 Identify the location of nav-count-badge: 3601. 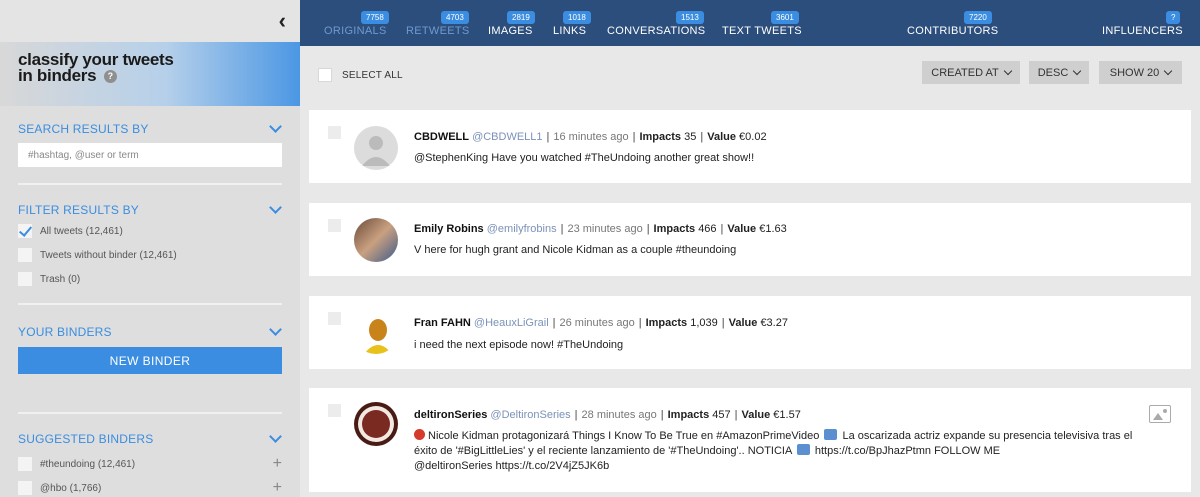
(785, 17).